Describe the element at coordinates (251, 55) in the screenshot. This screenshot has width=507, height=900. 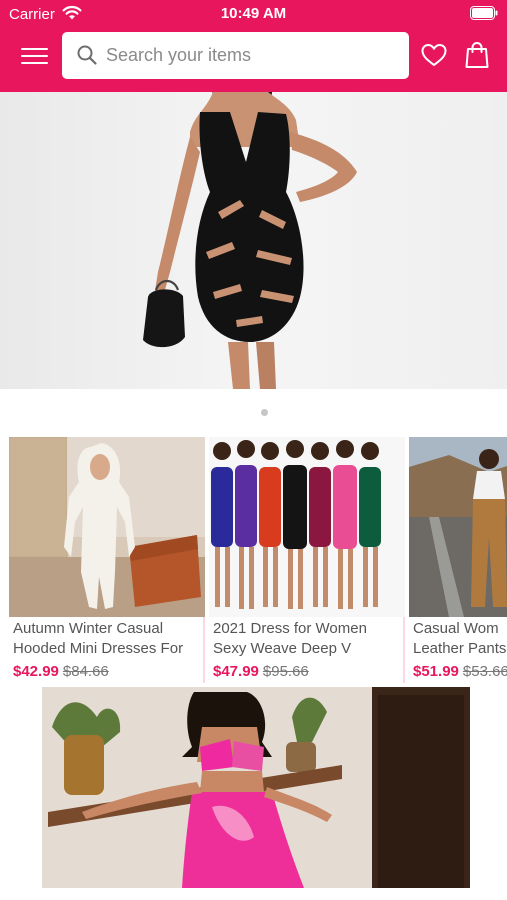
I see `search-input` at that location.